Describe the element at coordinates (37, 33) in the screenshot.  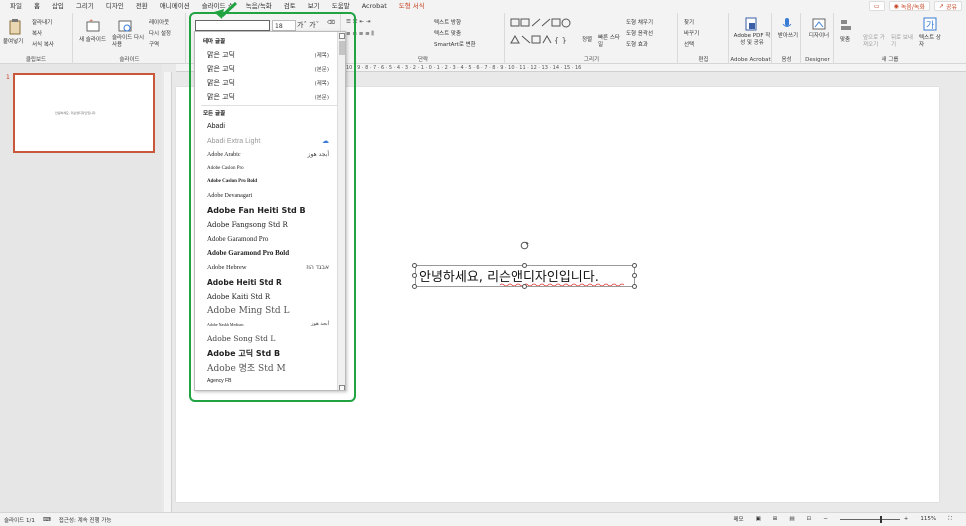
I see `copy-button: 복사` at that location.